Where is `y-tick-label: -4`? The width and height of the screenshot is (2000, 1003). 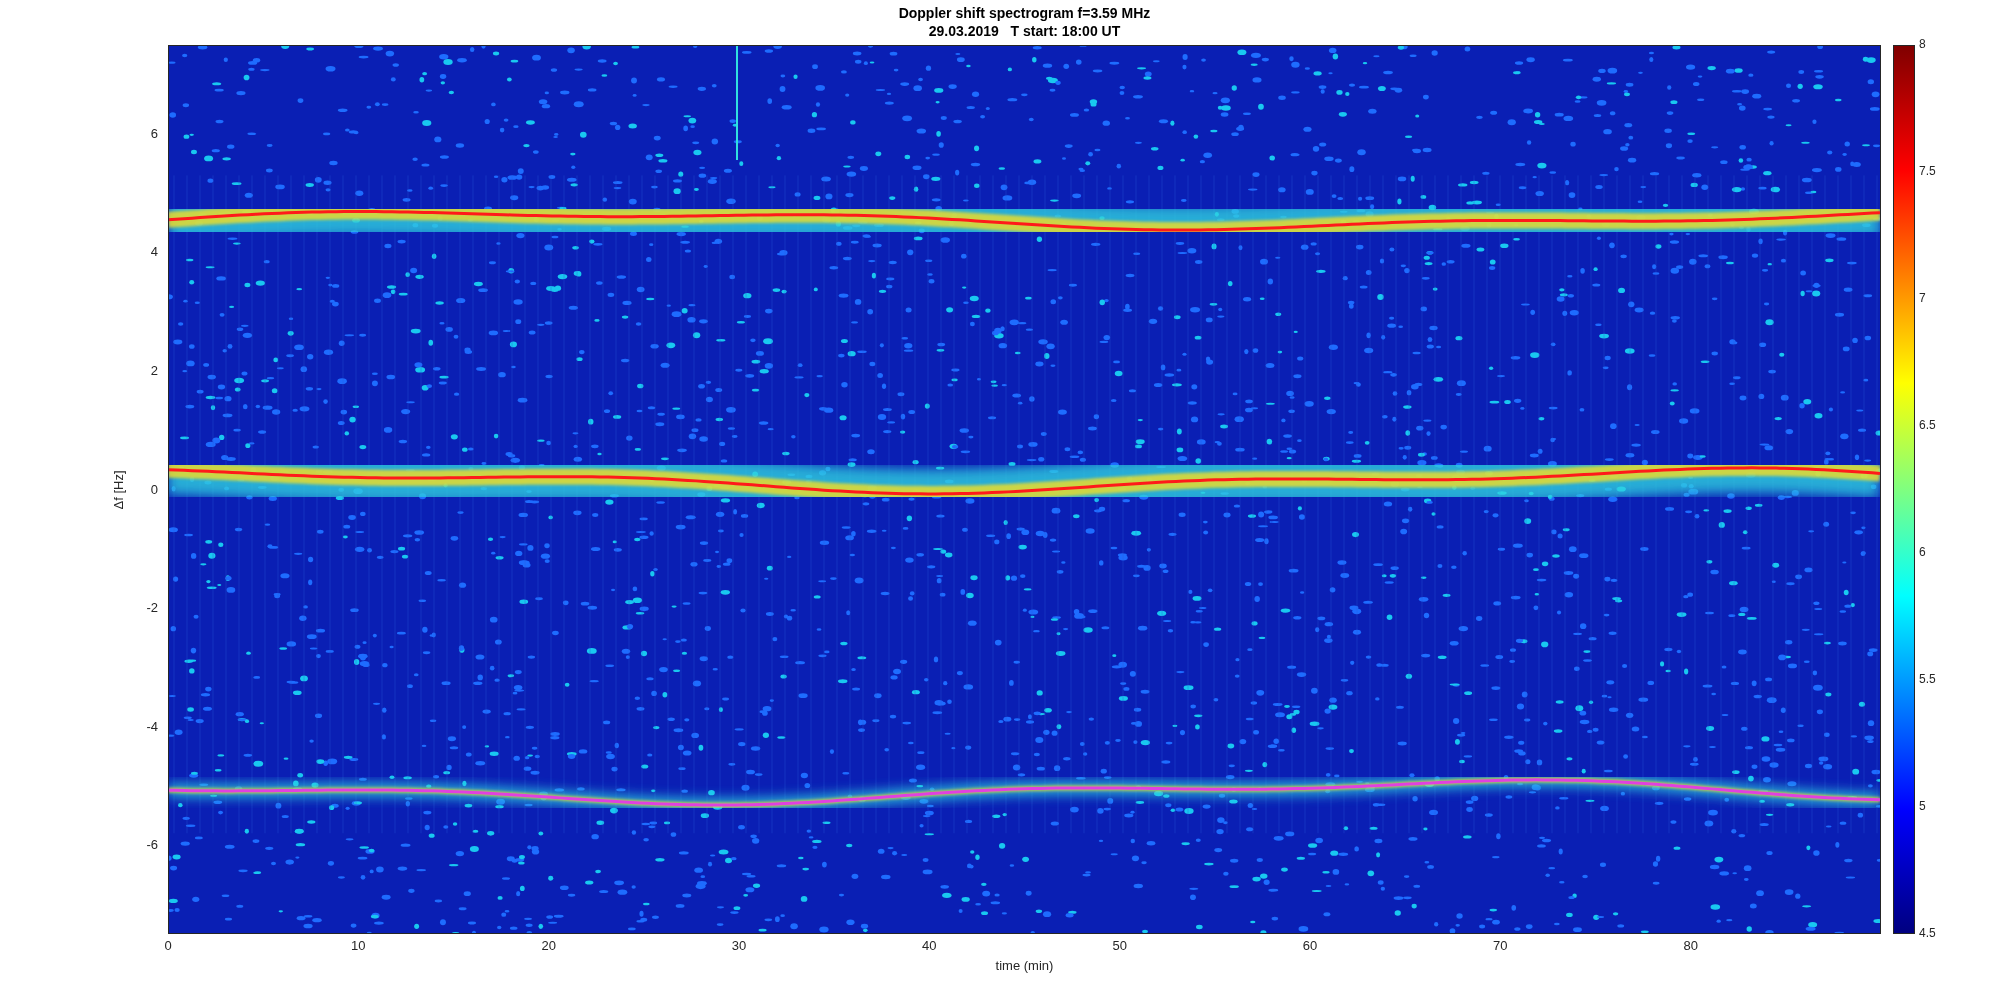
y-tick-label: -4 is located at coordinates (152, 726).